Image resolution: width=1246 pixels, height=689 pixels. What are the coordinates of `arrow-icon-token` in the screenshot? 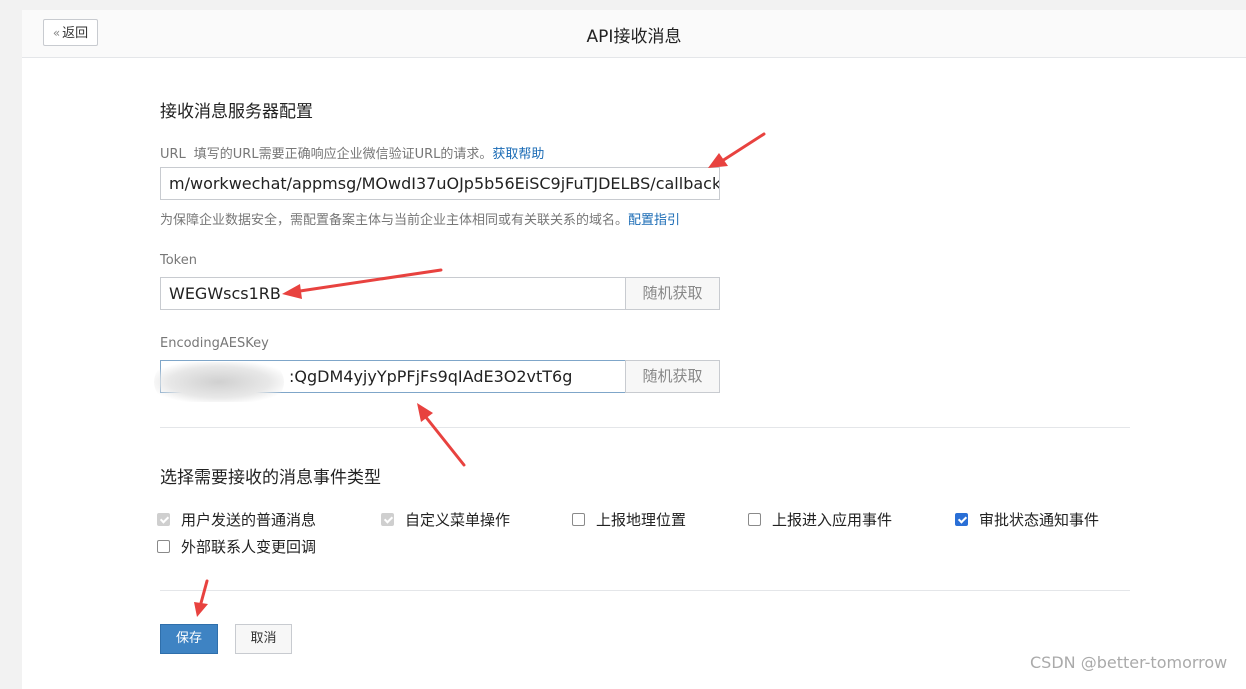 It's located at (362, 283).